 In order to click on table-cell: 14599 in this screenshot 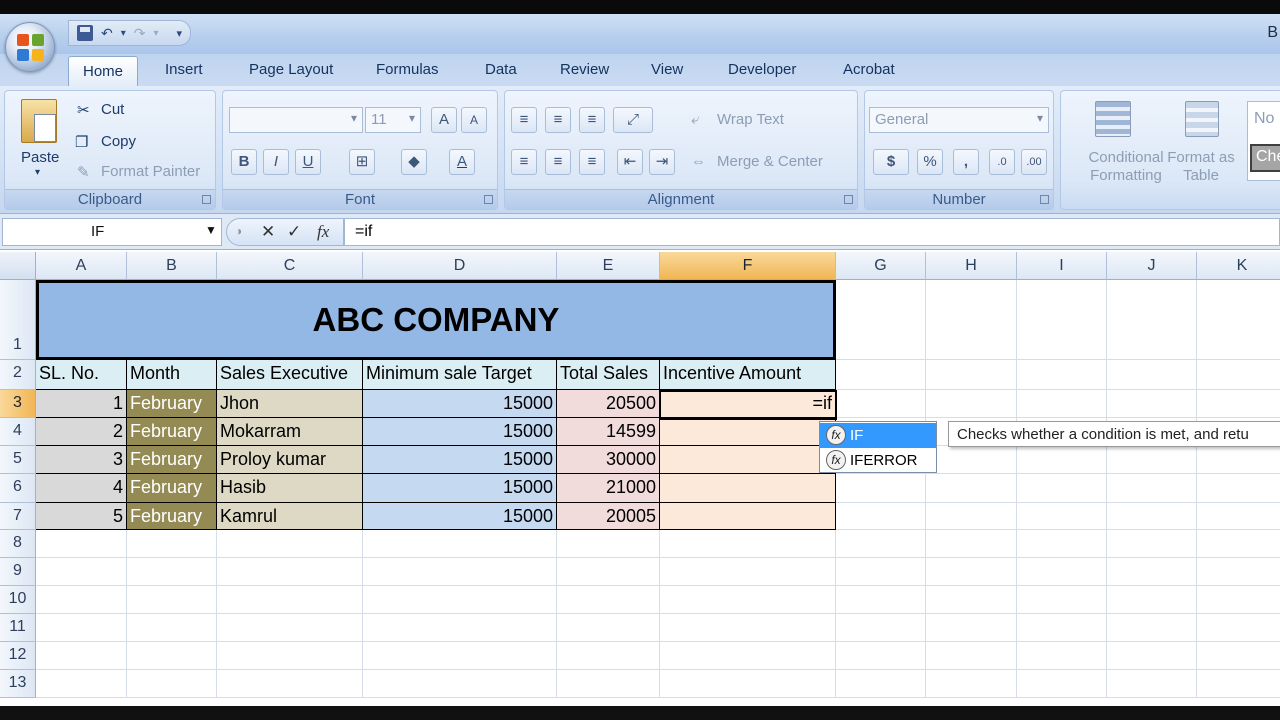, I will do `click(608, 432)`.